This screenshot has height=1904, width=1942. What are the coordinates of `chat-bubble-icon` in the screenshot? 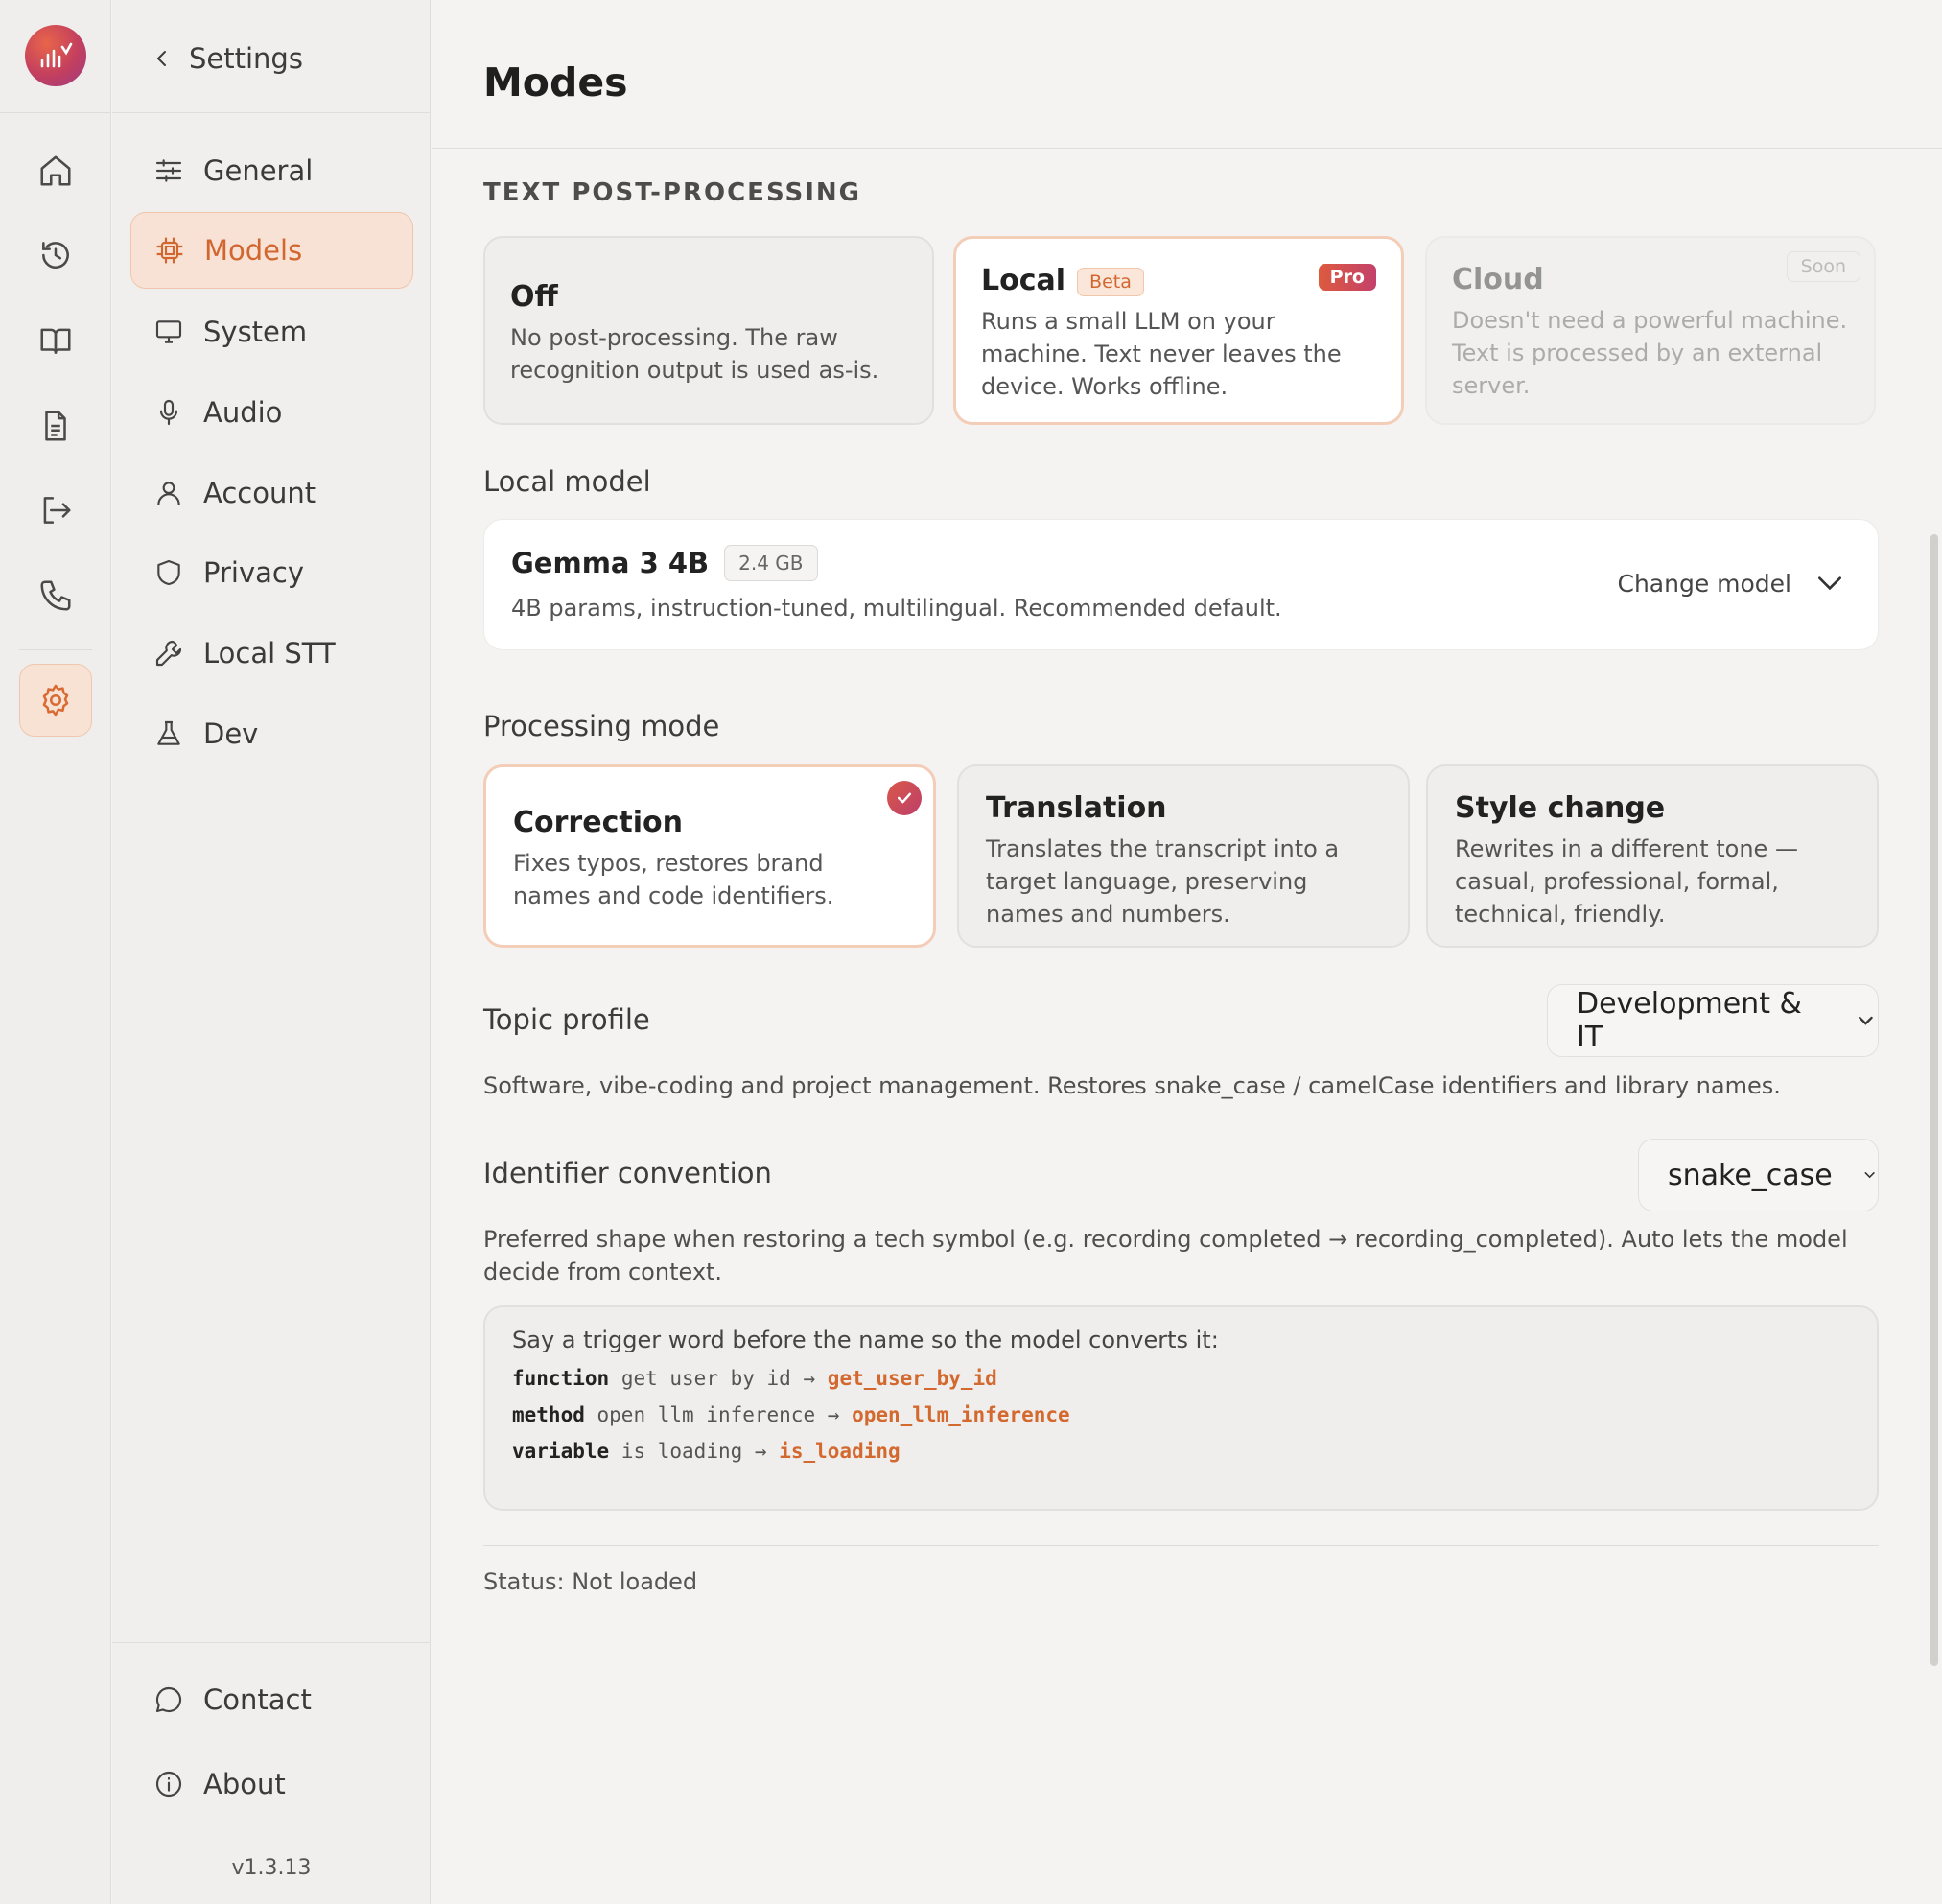 It's located at (168, 1699).